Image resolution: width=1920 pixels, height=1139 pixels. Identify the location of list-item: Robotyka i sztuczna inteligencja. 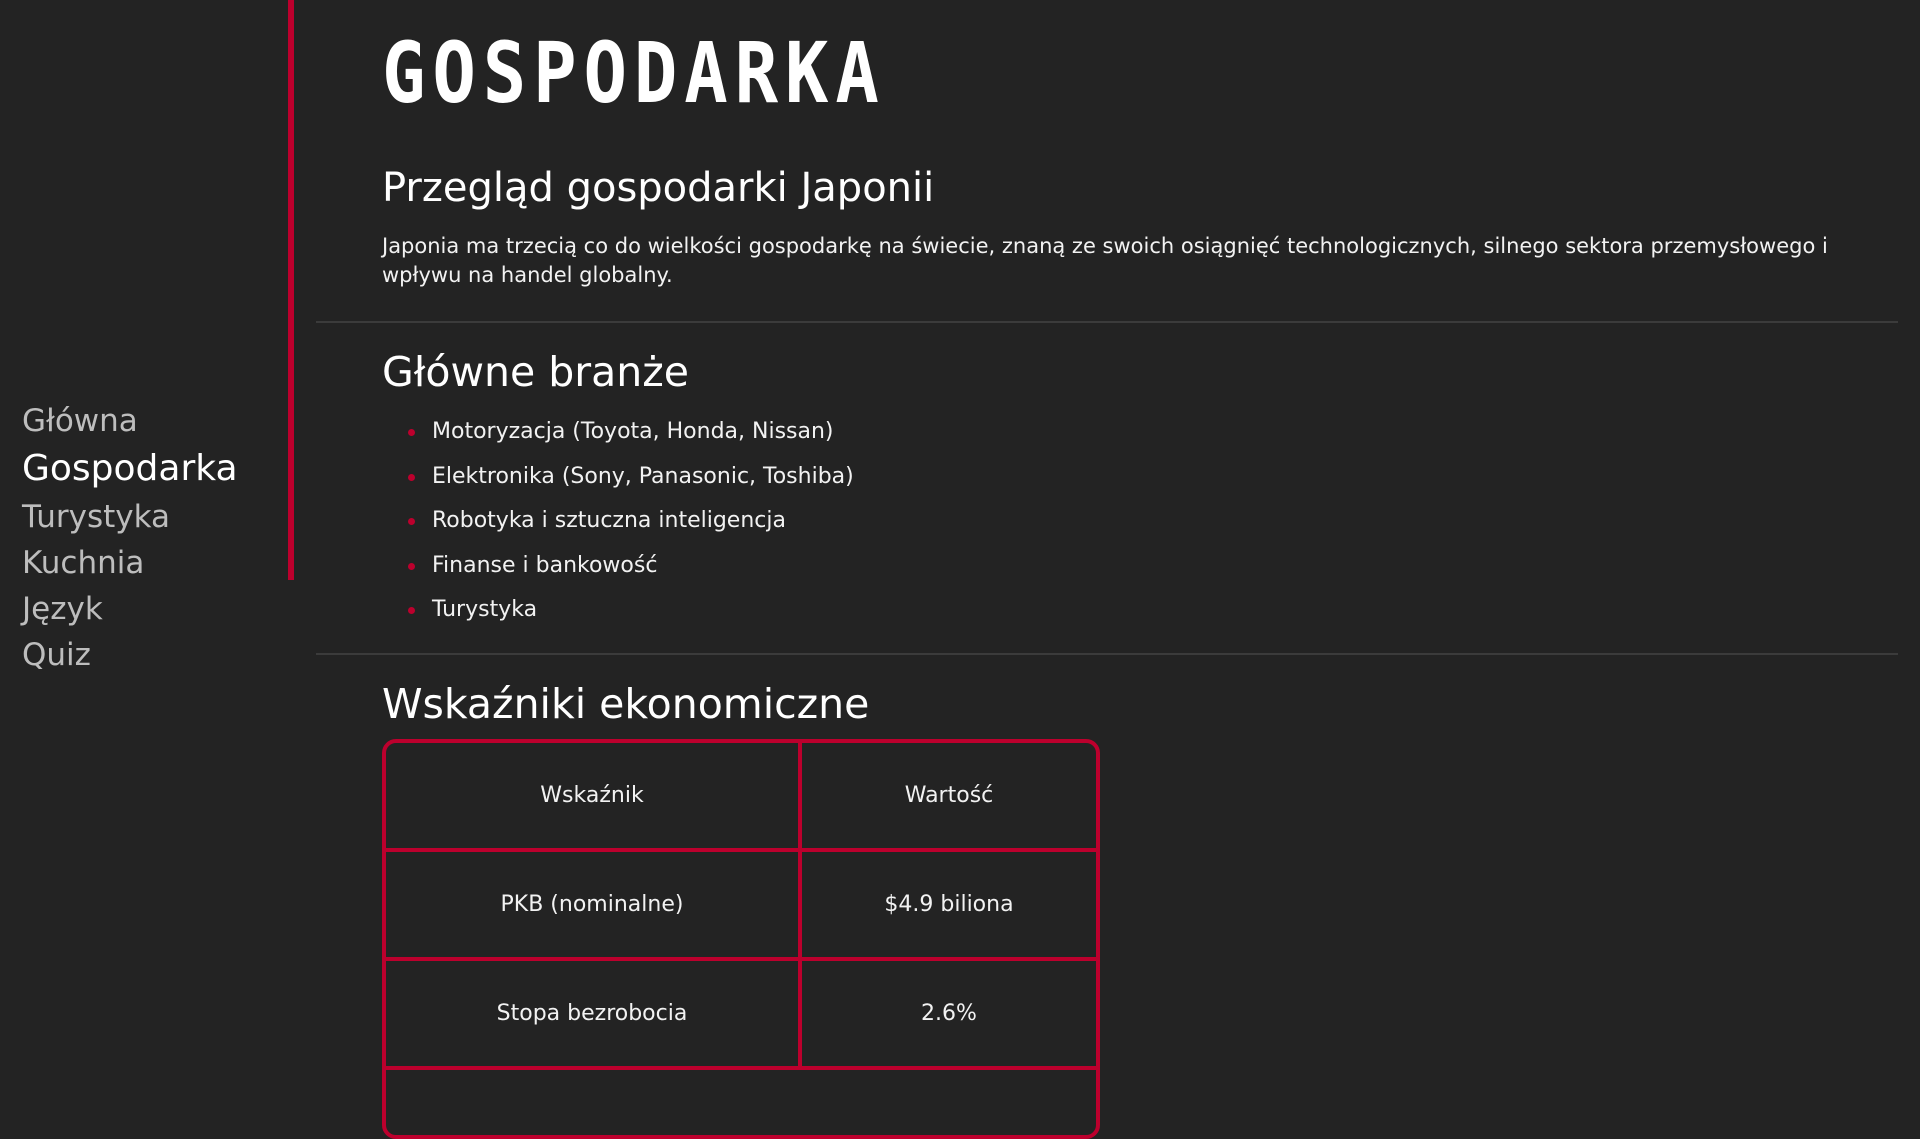
(1117, 521).